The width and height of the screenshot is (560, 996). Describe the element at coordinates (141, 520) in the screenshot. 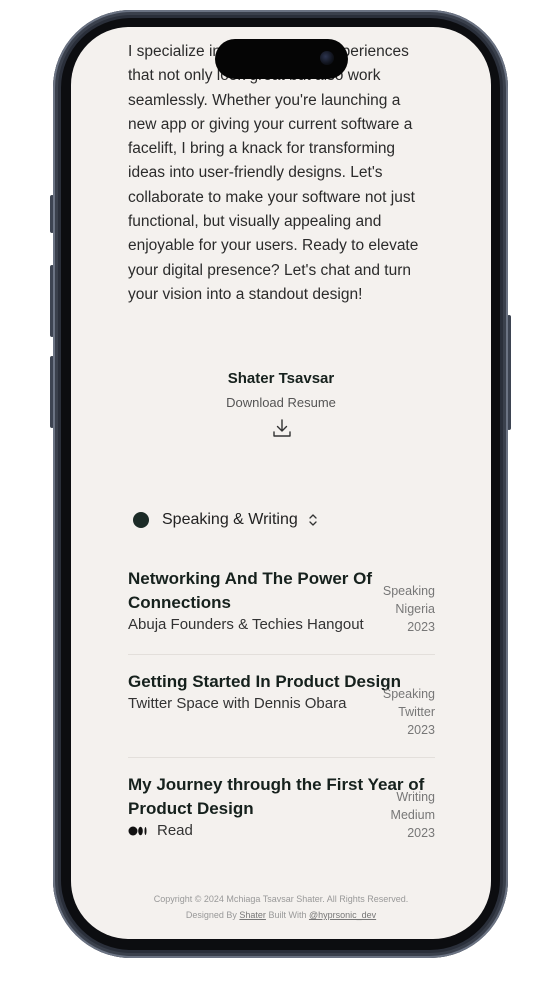

I see `section-dot` at that location.